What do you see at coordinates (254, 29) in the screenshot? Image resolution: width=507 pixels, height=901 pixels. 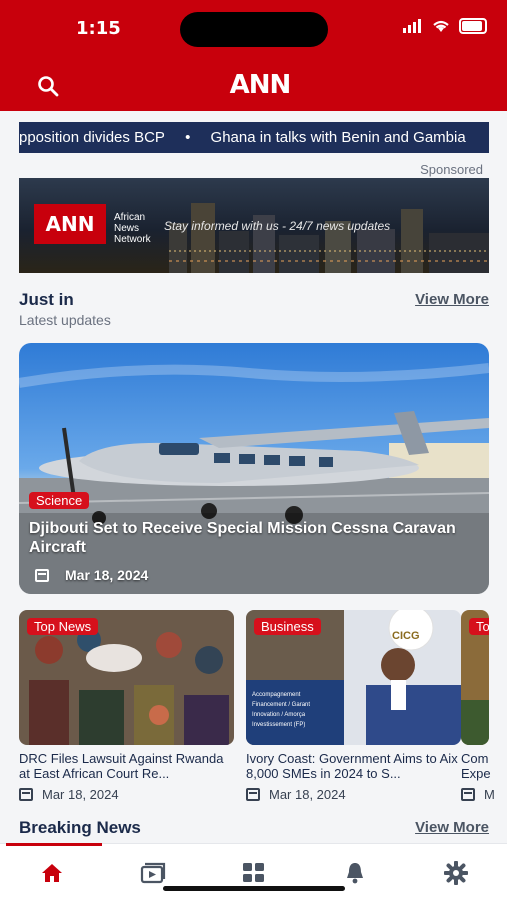 I see `dynamic-island` at bounding box center [254, 29].